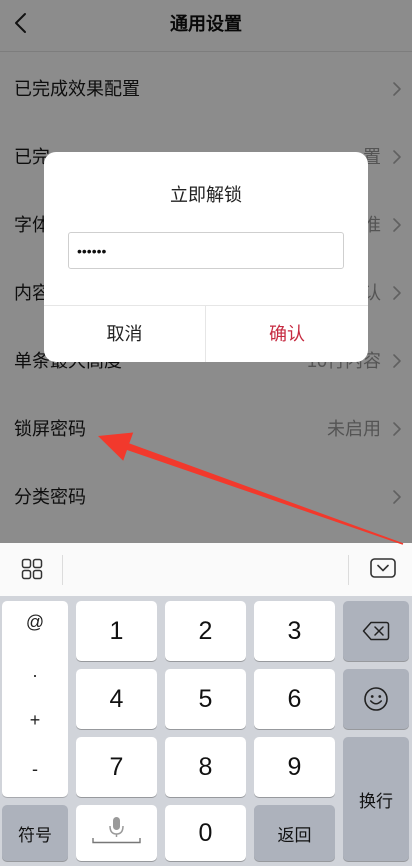  What do you see at coordinates (205, 699) in the screenshot?
I see `digit-key-5: 5` at bounding box center [205, 699].